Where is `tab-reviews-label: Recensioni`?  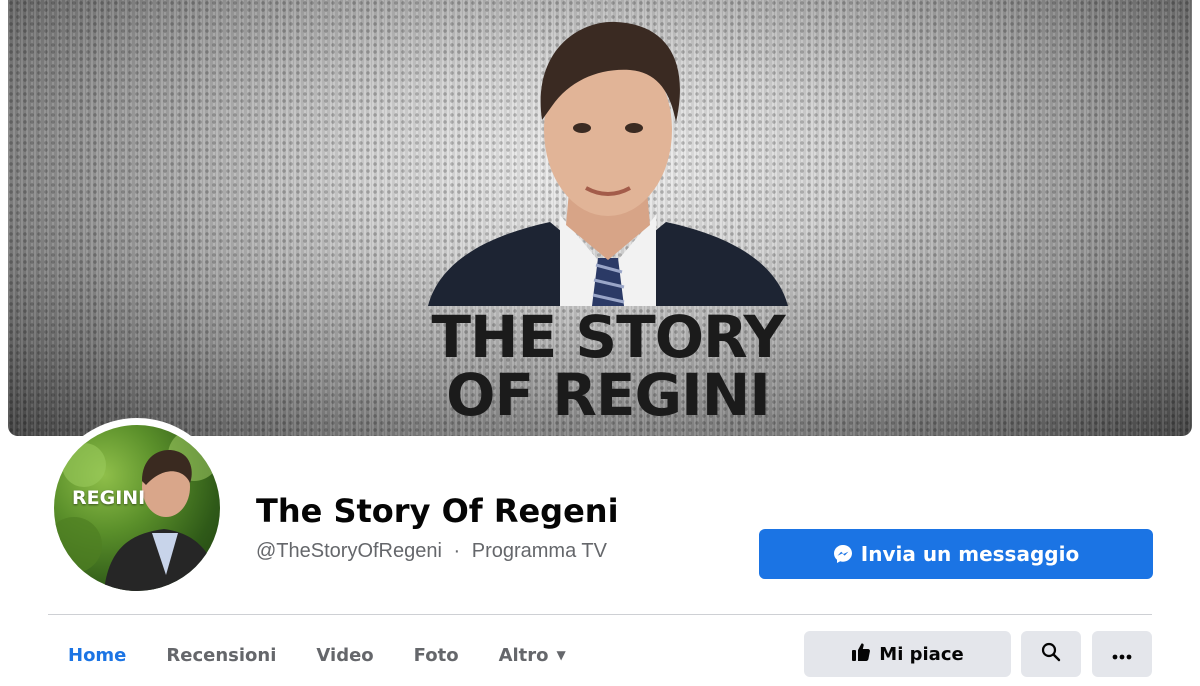 tab-reviews-label: Recensioni is located at coordinates (221, 655).